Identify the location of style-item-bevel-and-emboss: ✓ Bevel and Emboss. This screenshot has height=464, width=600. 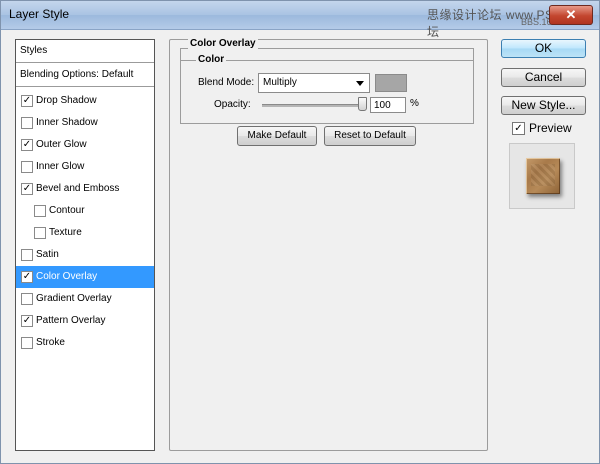
(85, 189).